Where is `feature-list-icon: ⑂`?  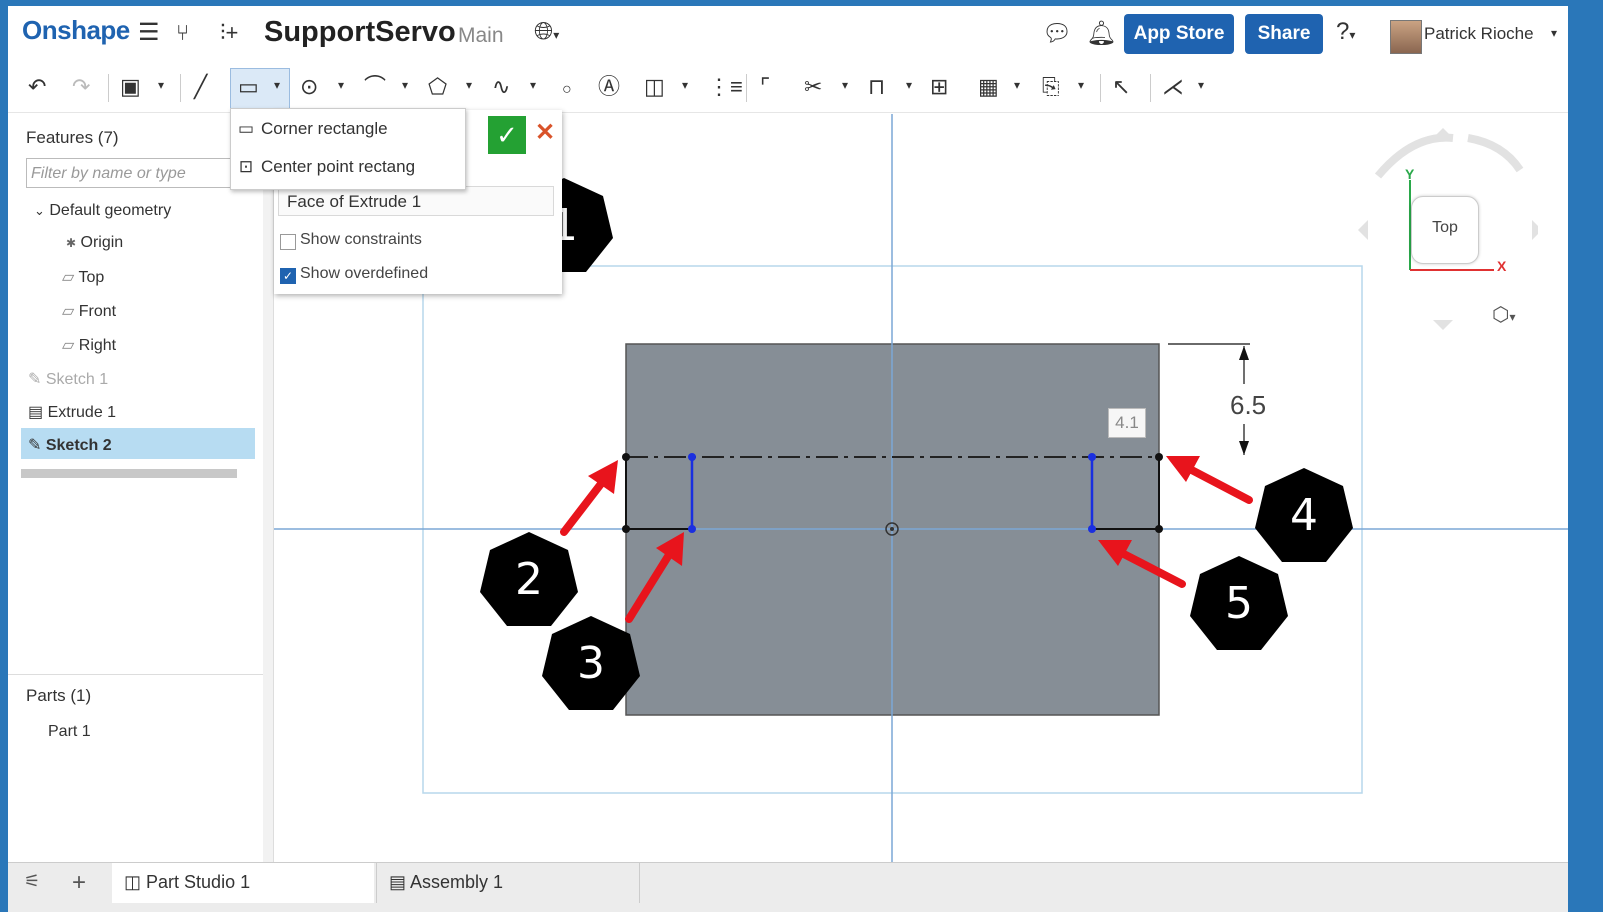 feature-list-icon: ⑂ is located at coordinates (182, 33).